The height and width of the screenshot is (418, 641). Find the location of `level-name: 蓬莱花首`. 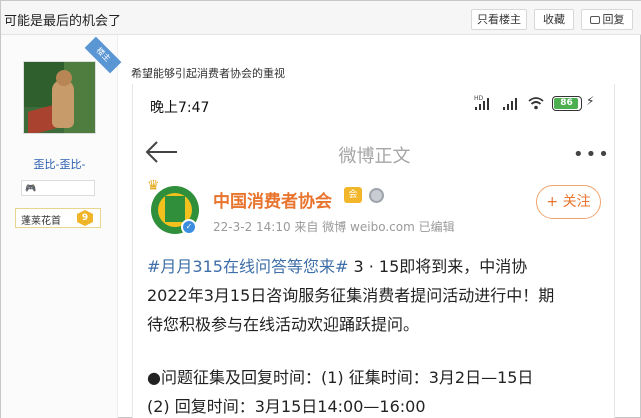

level-name: 蓬莱花首 is located at coordinates (41, 221).